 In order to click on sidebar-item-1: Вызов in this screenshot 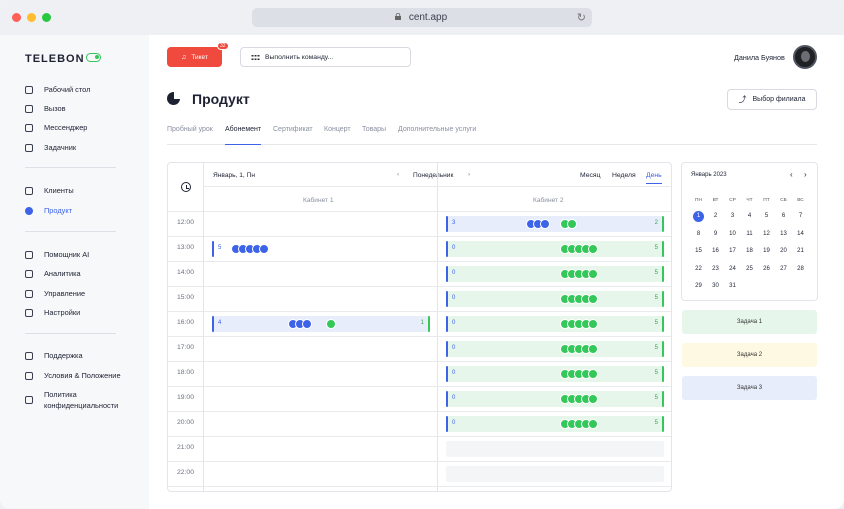, I will do `click(45, 108)`.